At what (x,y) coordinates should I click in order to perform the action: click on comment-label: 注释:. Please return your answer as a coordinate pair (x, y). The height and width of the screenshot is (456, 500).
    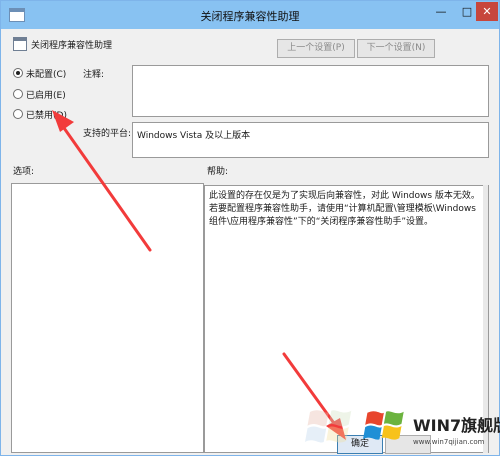
    Looking at the image, I should click on (94, 75).